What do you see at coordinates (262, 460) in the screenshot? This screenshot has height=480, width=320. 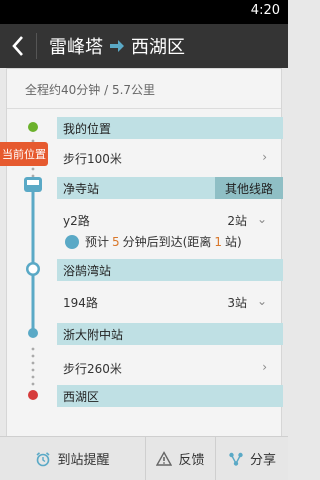 I see `share-label: 分享` at bounding box center [262, 460].